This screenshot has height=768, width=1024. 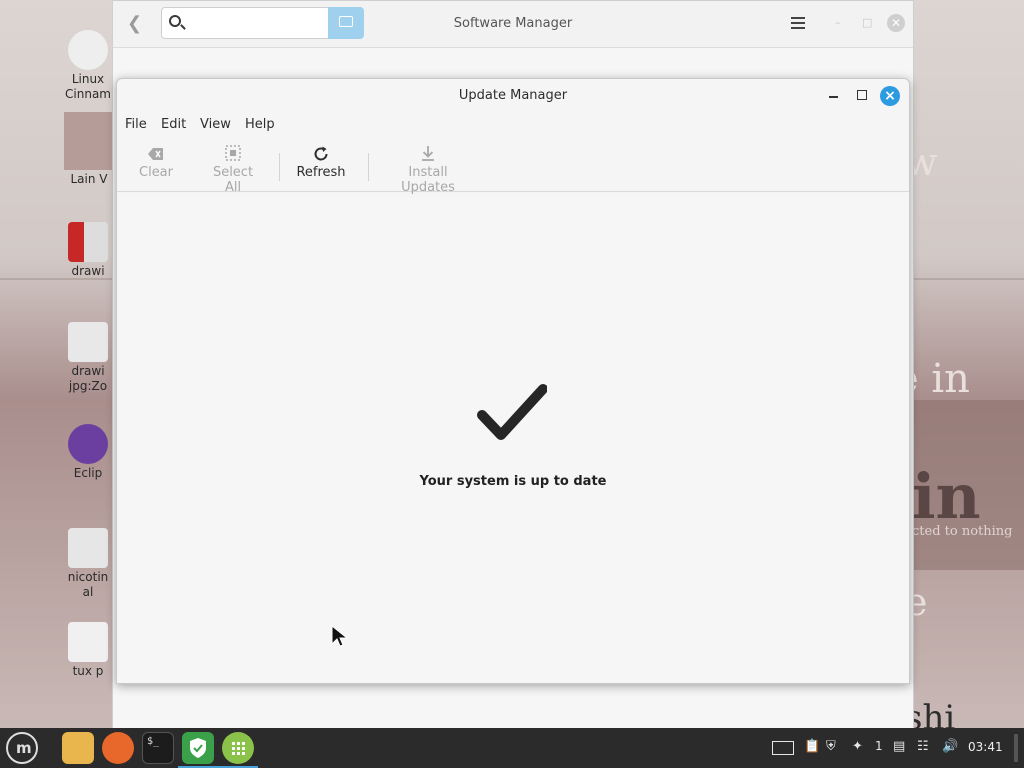 What do you see at coordinates (89, 141) in the screenshot?
I see `image-thumbnail-icon` at bounding box center [89, 141].